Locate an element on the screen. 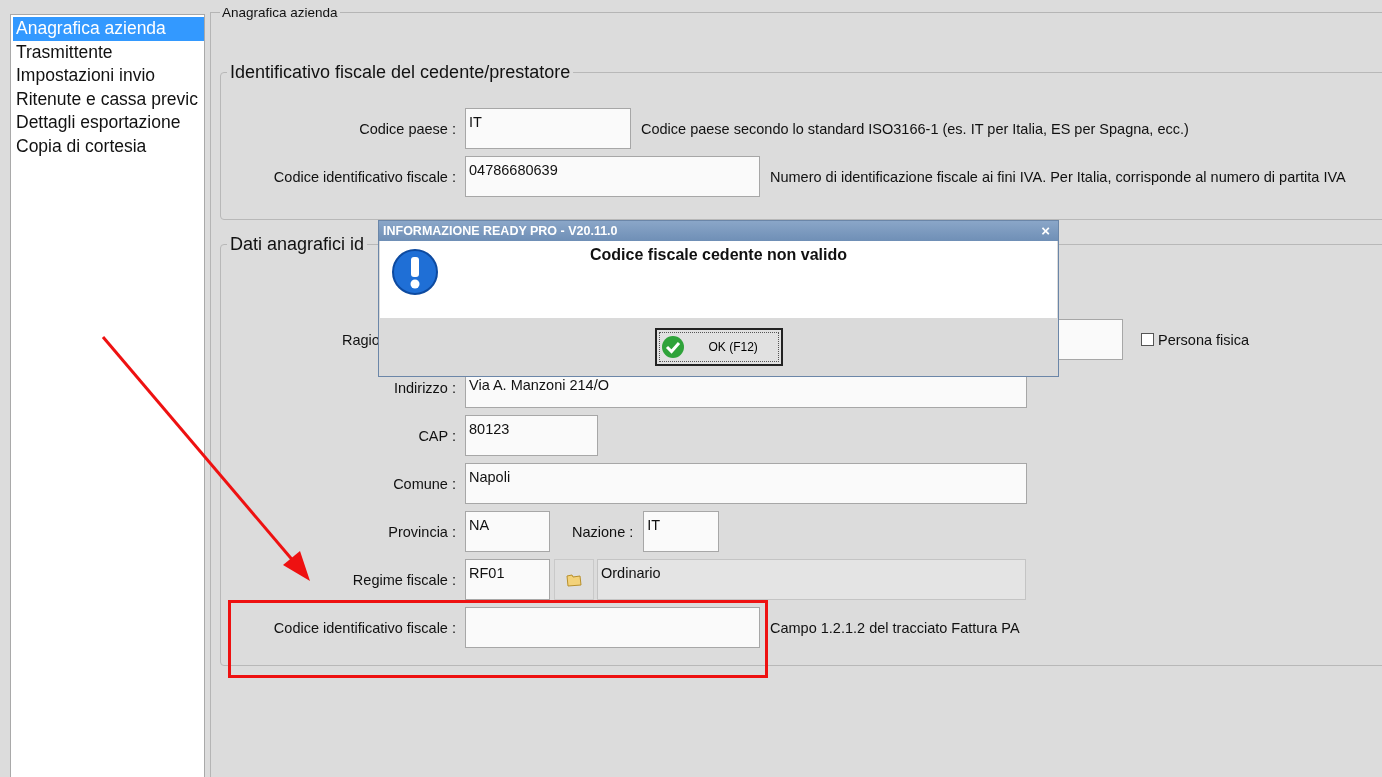  field-label: Regime fiscale : is located at coordinates (403, 579).